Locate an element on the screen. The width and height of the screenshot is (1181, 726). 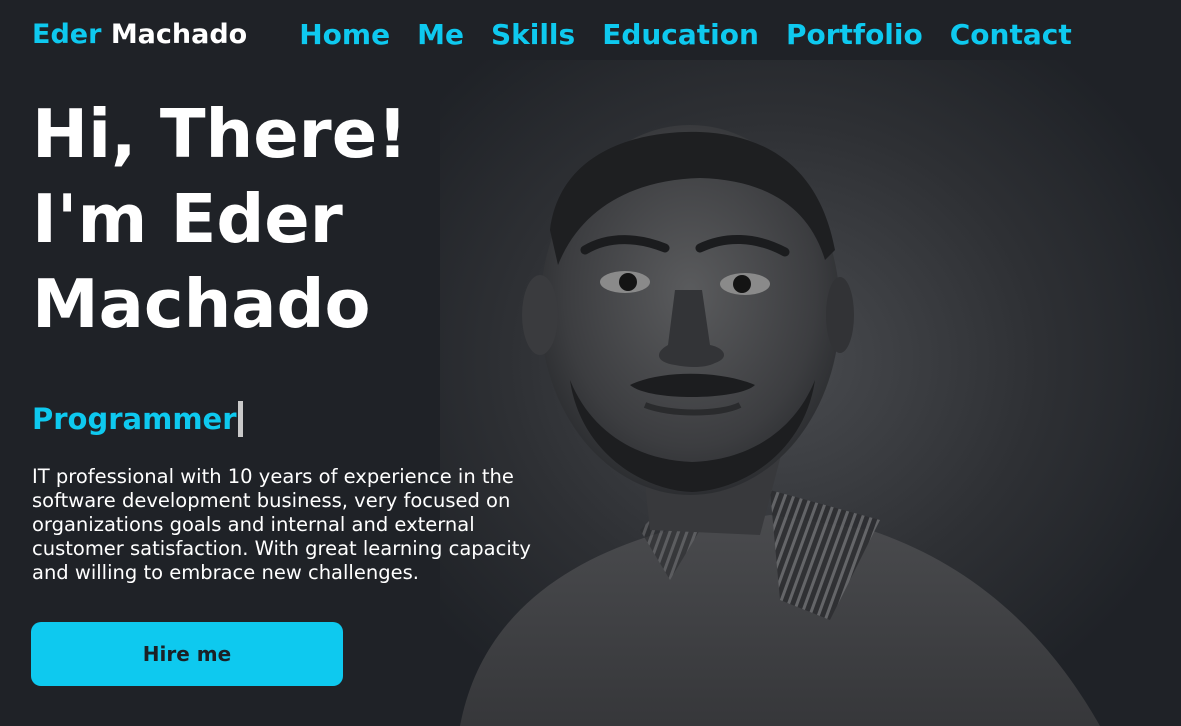
nav-link-contact: Contact is located at coordinates (1011, 34).